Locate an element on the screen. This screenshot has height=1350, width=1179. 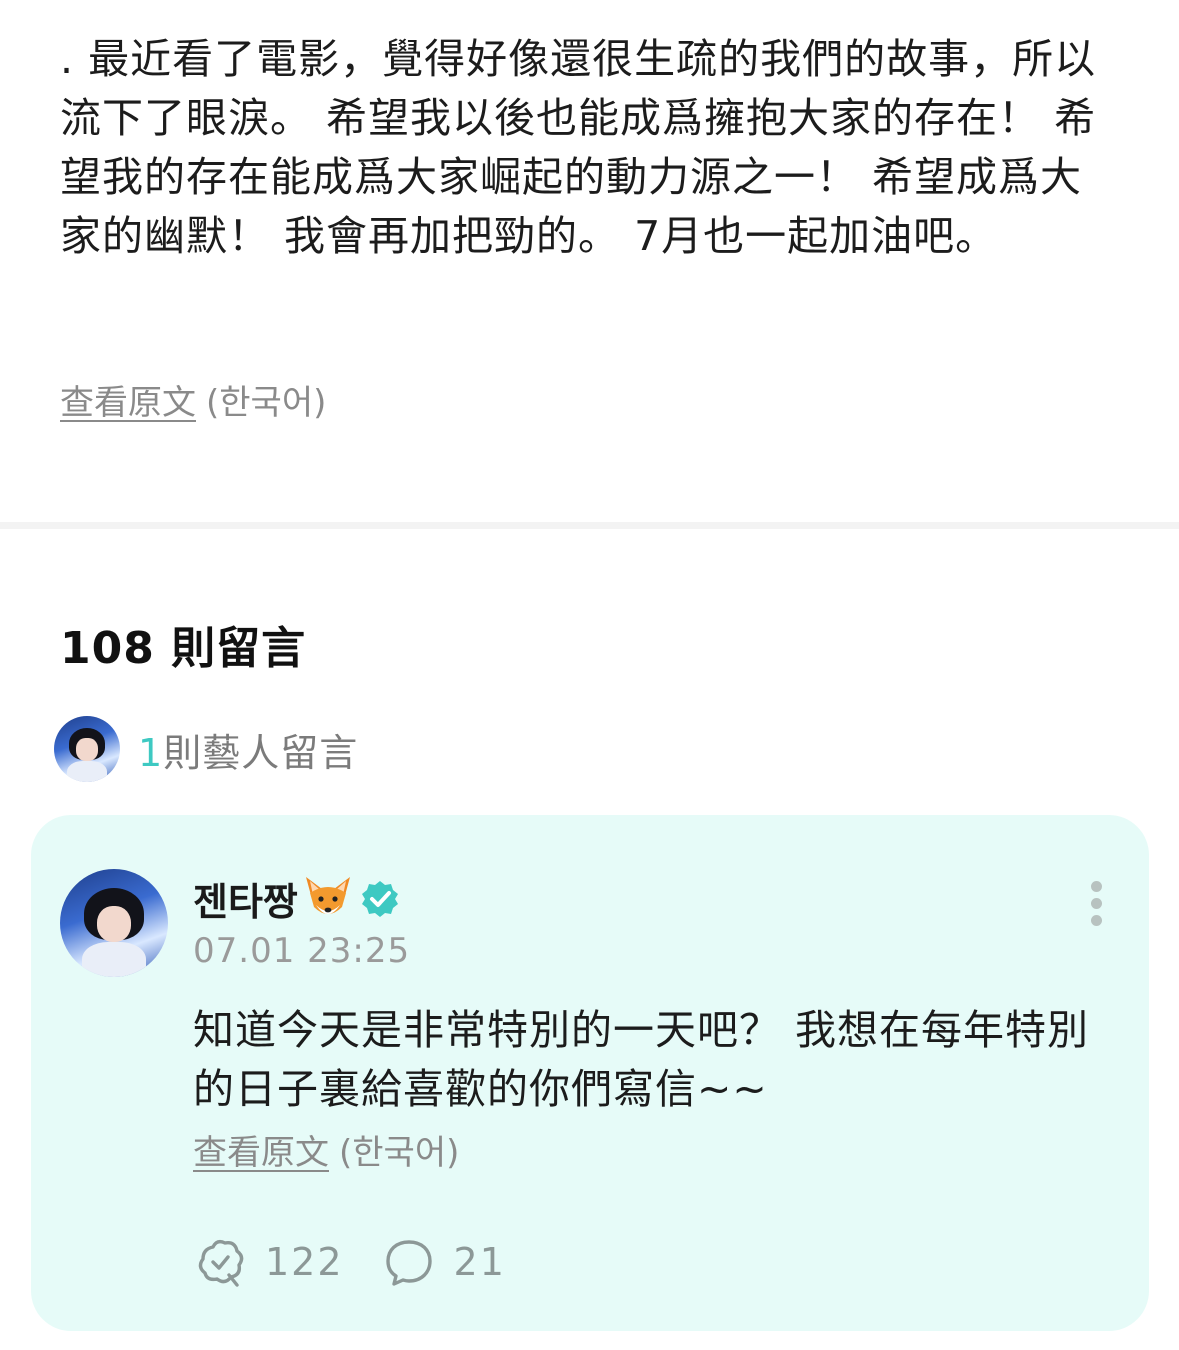
comment-translate-row: 查看原文 (한국어) is located at coordinates (326, 1153).